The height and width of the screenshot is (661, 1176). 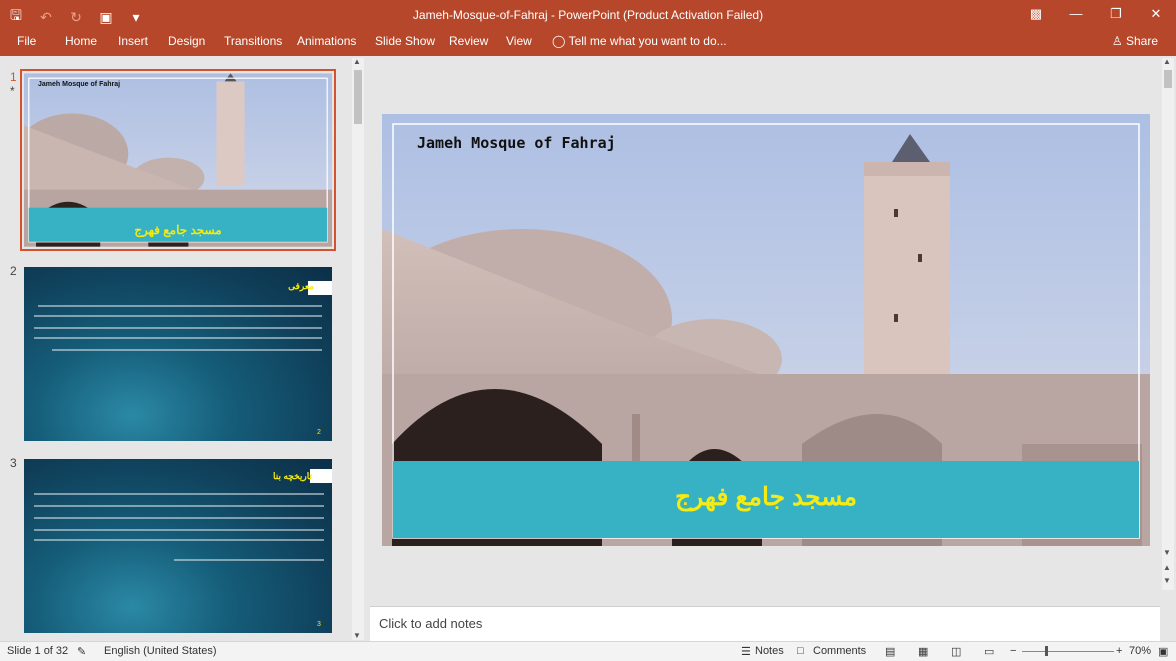 I want to click on thumbnail-scrollbar: ▲ ▼, so click(x=358, y=348).